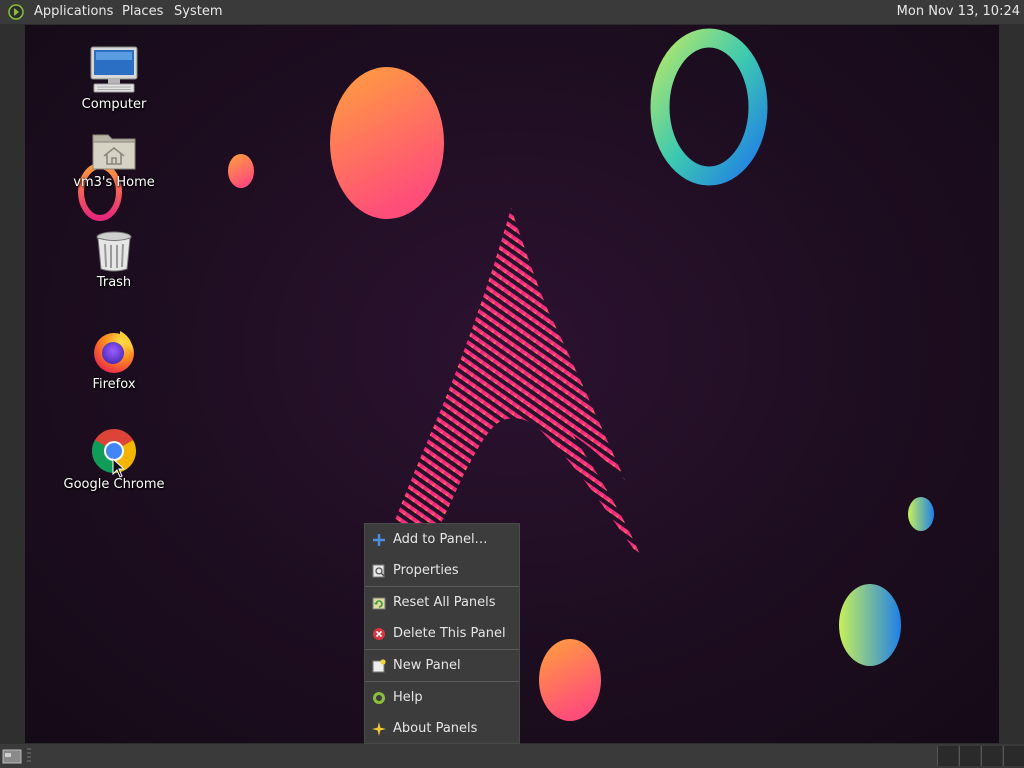 This screenshot has width=1024, height=768. What do you see at coordinates (921, 514) in the screenshot?
I see `green-blue-dot` at bounding box center [921, 514].